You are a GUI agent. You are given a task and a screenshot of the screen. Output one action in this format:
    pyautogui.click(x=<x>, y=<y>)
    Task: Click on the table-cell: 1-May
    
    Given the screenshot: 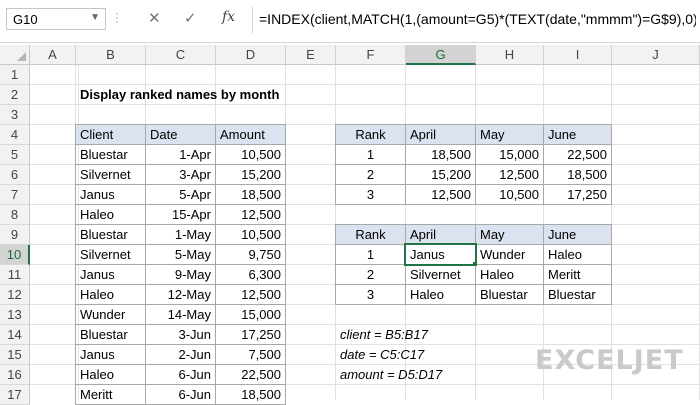 What is the action you would take?
    pyautogui.click(x=180, y=234)
    